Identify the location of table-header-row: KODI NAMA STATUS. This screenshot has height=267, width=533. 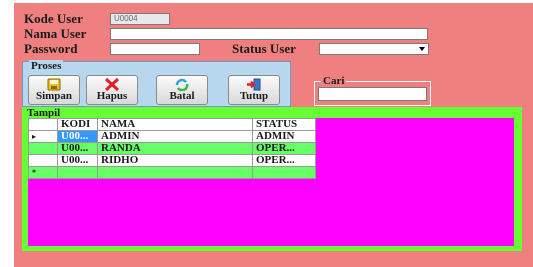
(172, 124).